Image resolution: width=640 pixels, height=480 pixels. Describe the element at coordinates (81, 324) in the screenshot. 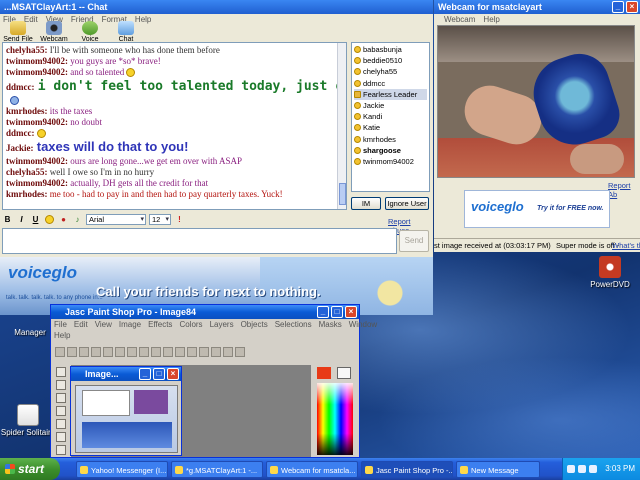

I see `menu-edit: Edit` at that location.